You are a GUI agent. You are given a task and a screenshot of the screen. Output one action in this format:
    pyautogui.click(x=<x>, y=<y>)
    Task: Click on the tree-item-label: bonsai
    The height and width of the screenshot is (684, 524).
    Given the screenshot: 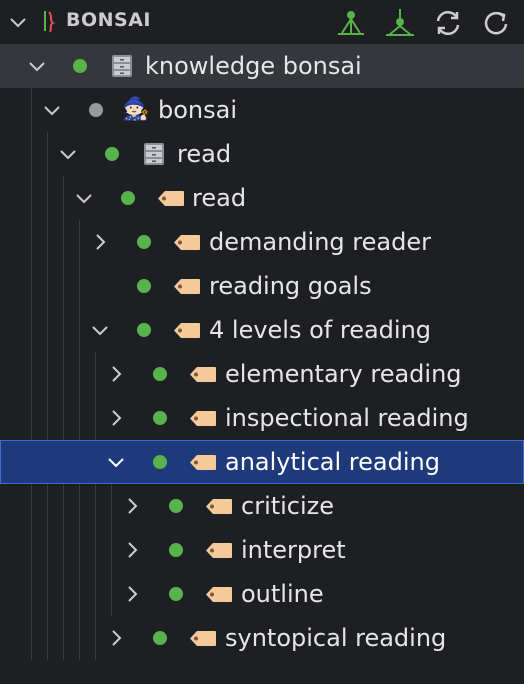 What is the action you would take?
    pyautogui.click(x=198, y=110)
    